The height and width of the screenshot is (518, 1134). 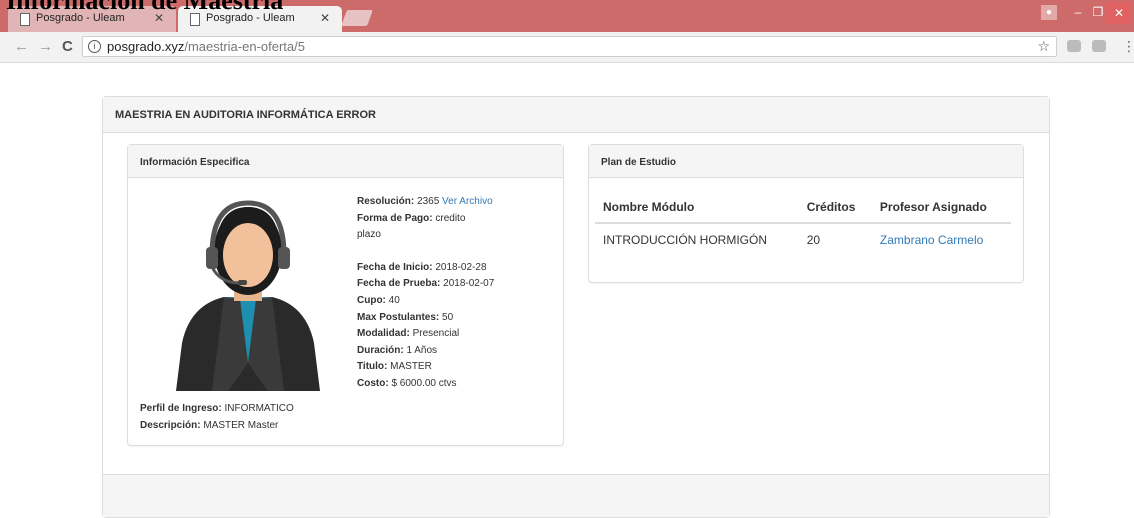 I want to click on modalidad-value: Presencial, so click(x=436, y=334).